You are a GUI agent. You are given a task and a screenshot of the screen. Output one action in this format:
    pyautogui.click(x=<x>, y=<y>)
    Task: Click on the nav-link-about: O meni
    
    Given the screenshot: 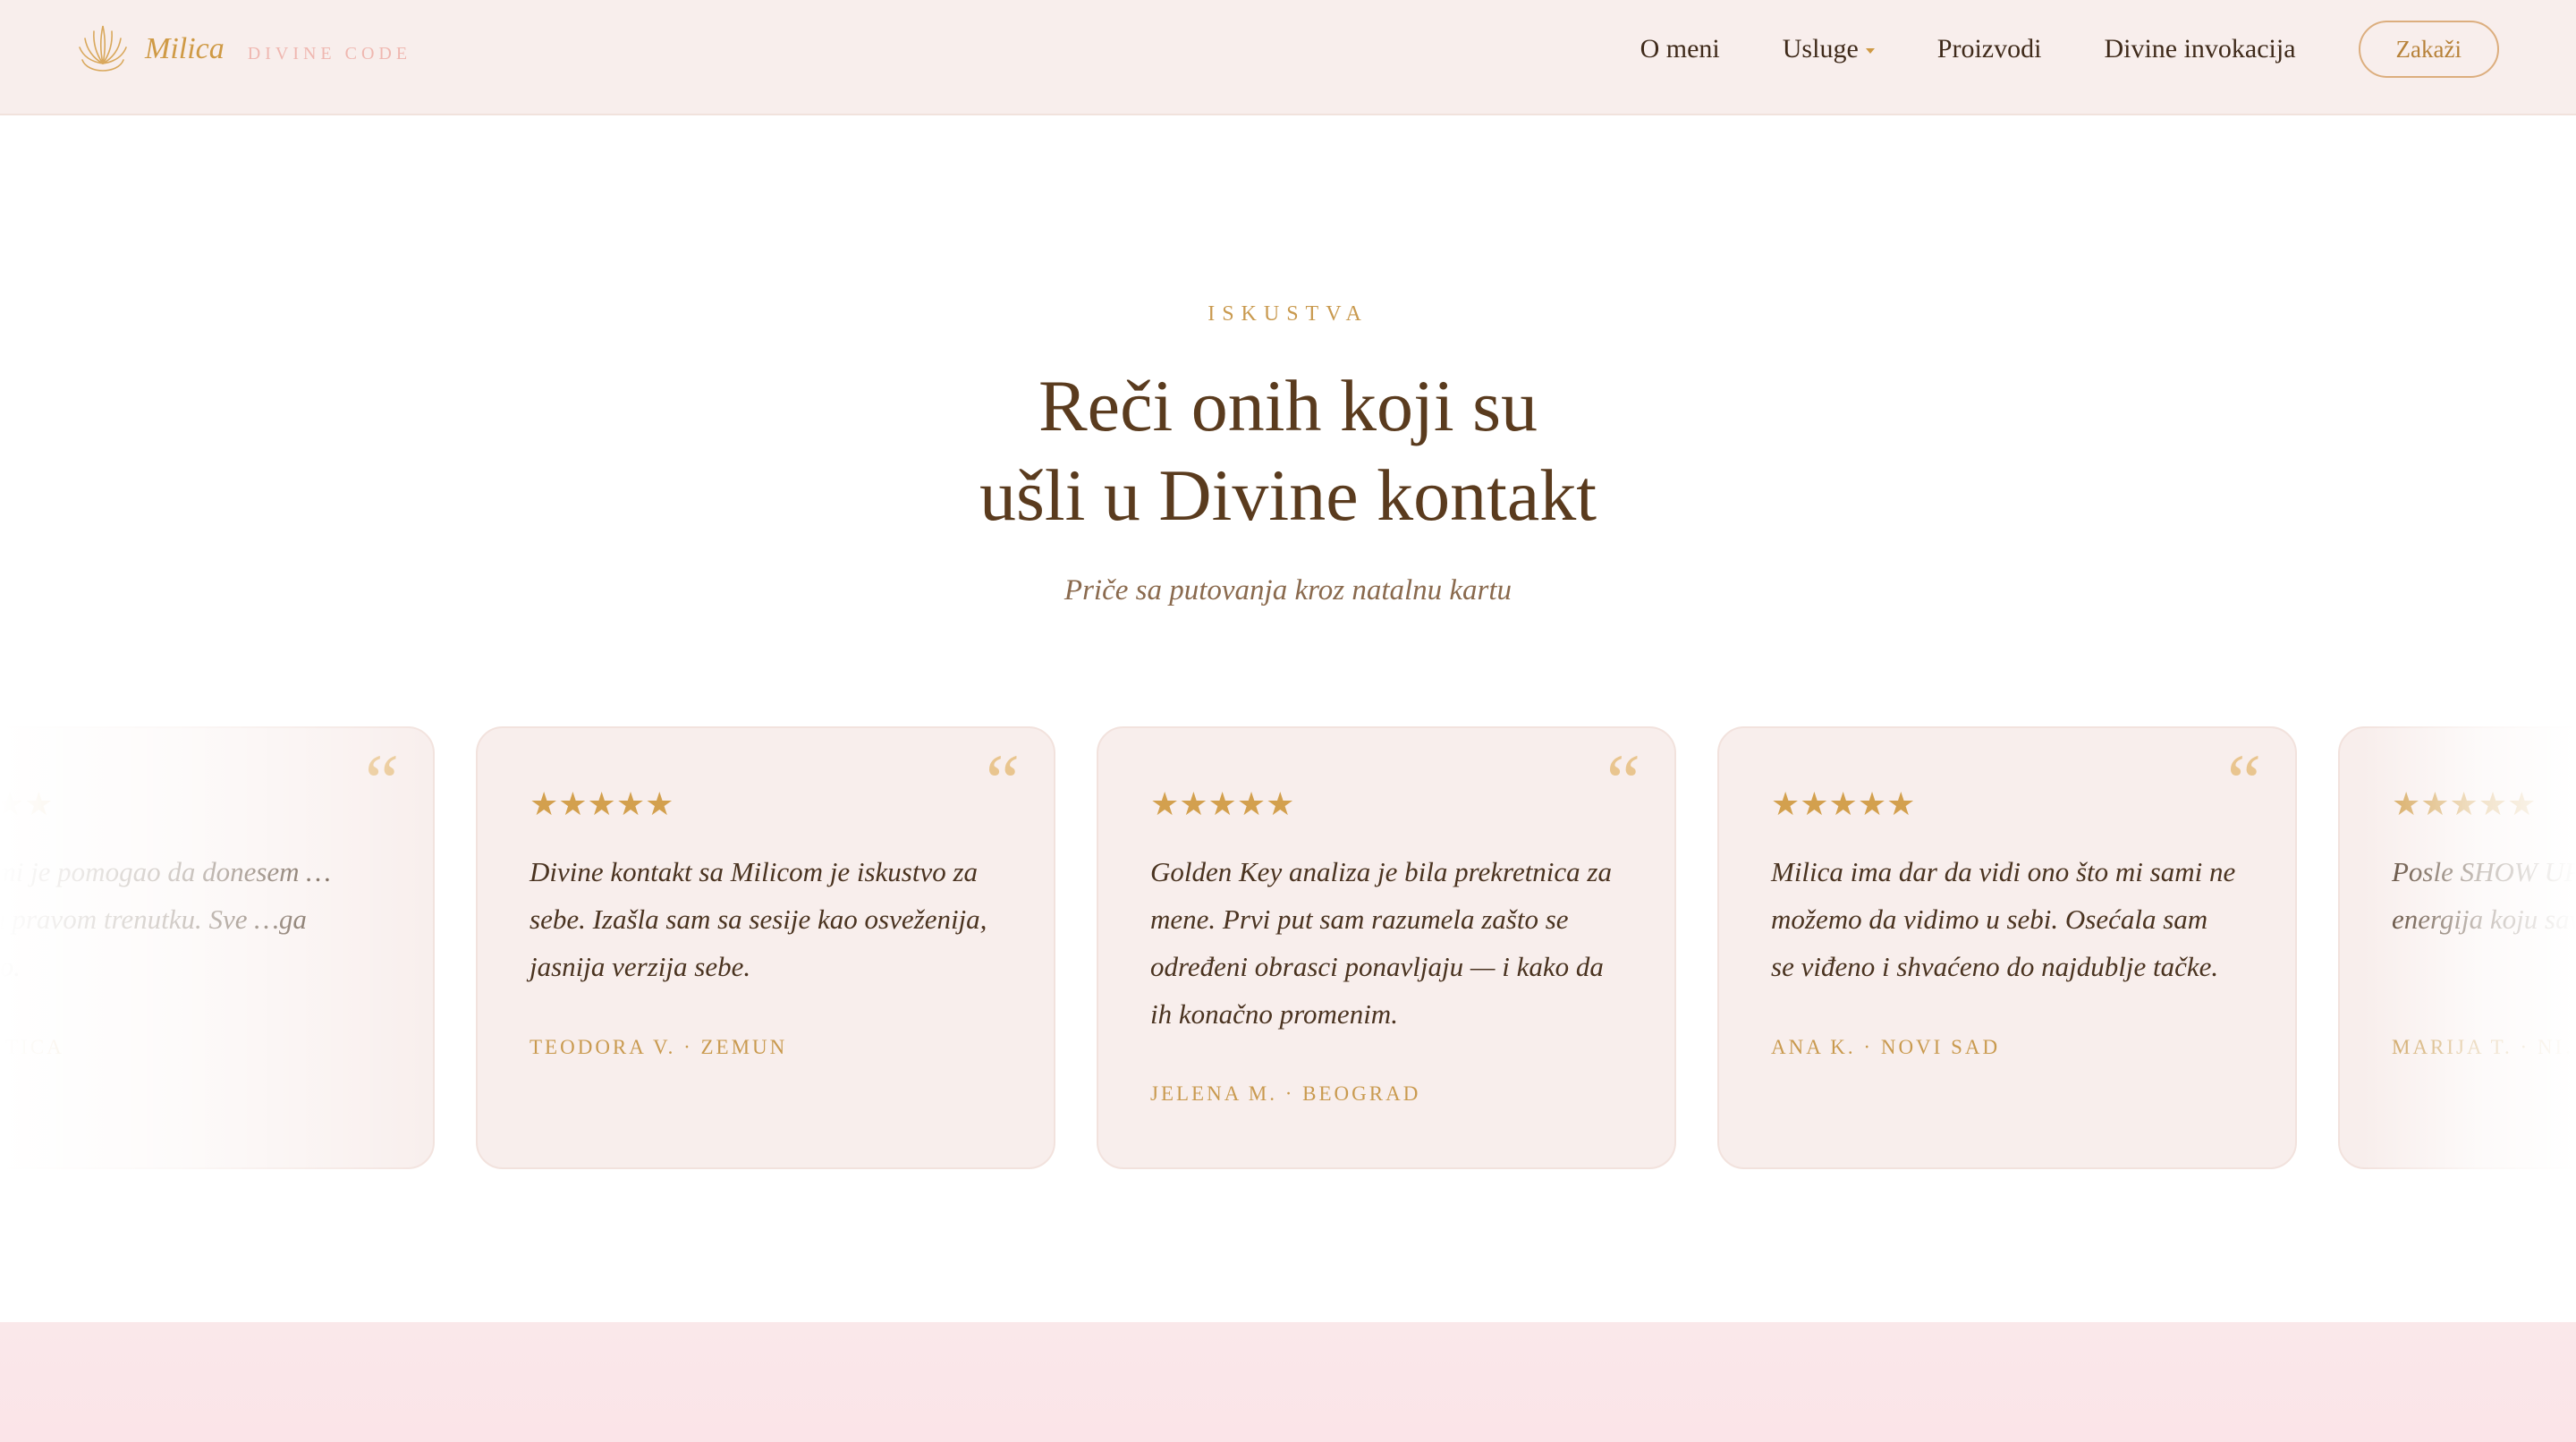 What is the action you would take?
    pyautogui.click(x=1680, y=49)
    